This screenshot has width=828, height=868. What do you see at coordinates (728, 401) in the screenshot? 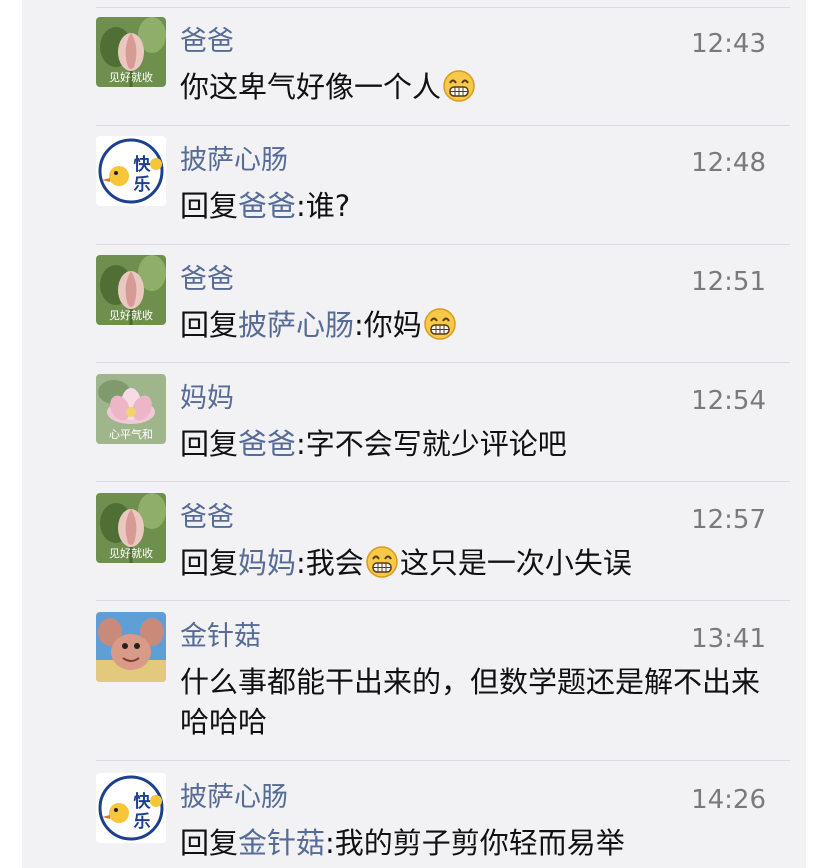
I see `timestamp: 12:54` at bounding box center [728, 401].